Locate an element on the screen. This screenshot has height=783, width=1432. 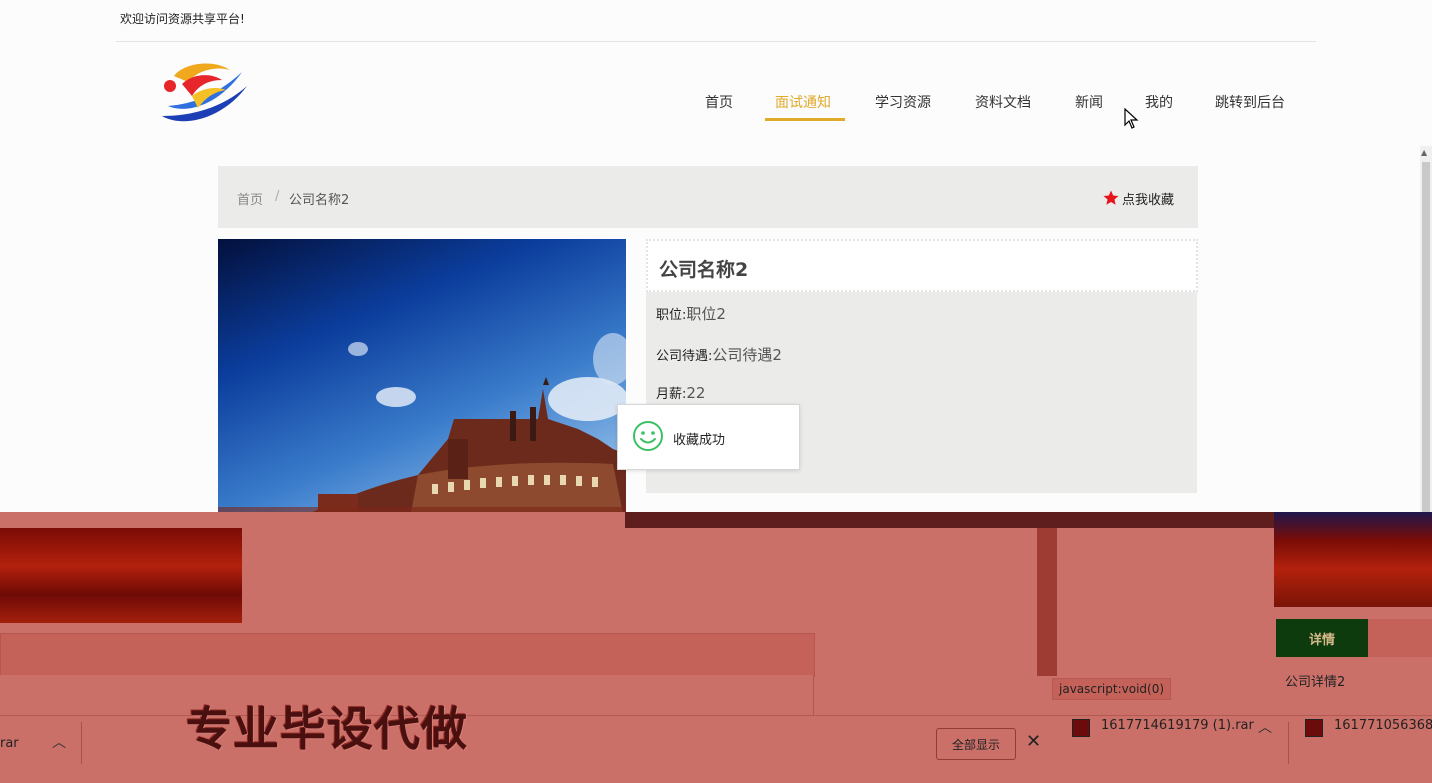
position-value: 职位2 is located at coordinates (706, 314).